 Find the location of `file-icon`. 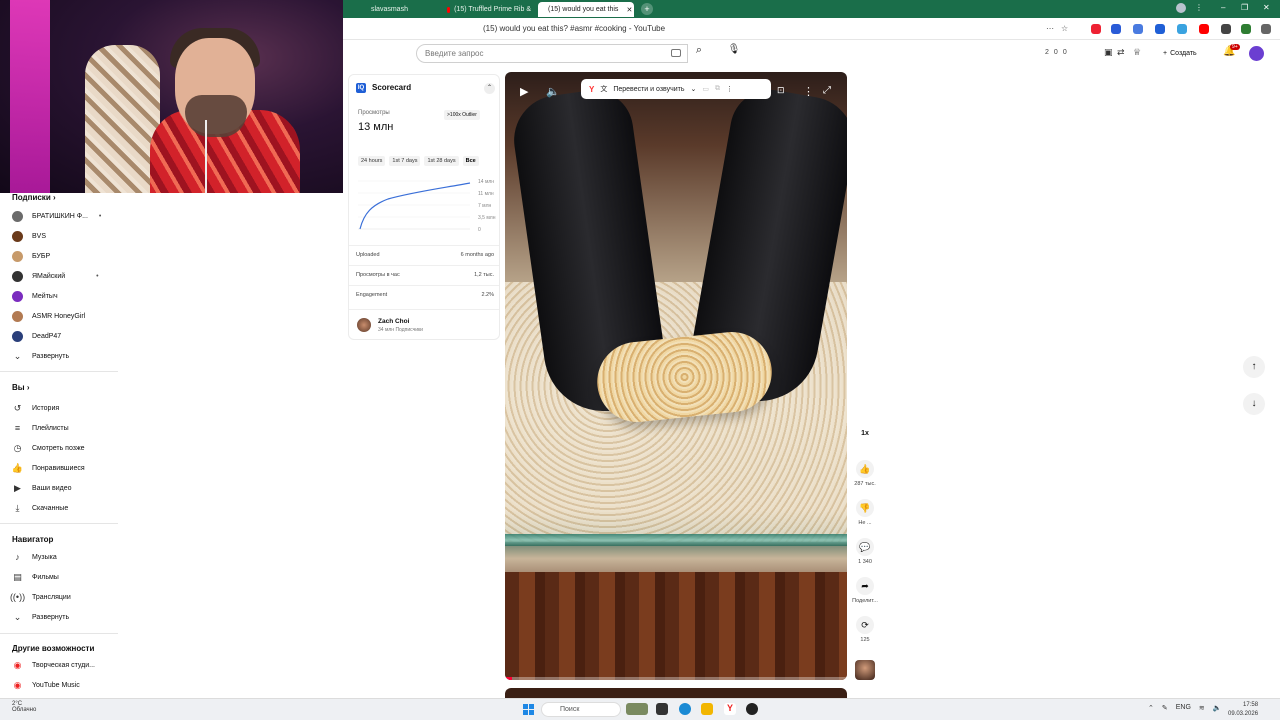

file-icon is located at coordinates (662, 709).